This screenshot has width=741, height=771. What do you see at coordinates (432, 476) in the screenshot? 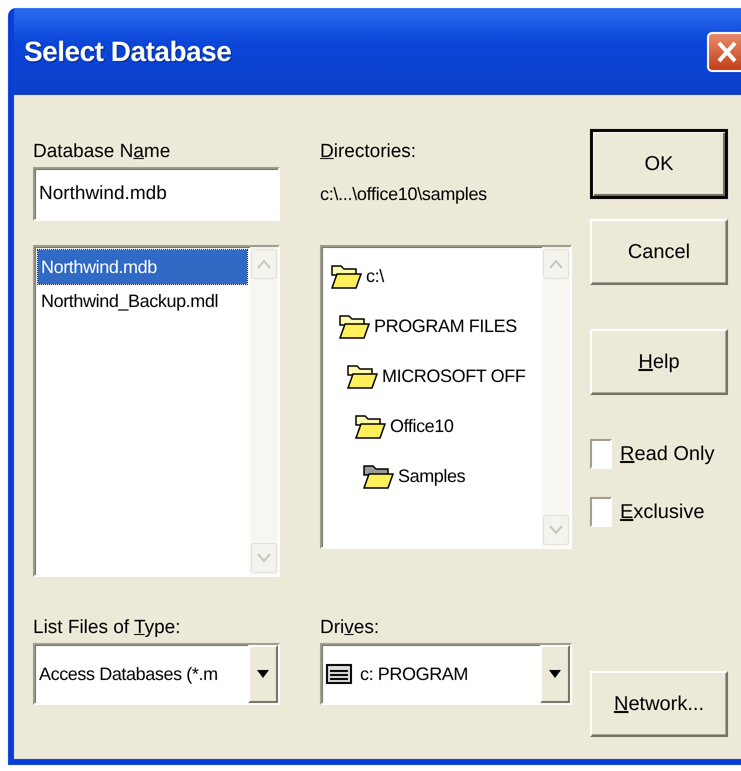
I see `directory-item: Samples` at bounding box center [432, 476].